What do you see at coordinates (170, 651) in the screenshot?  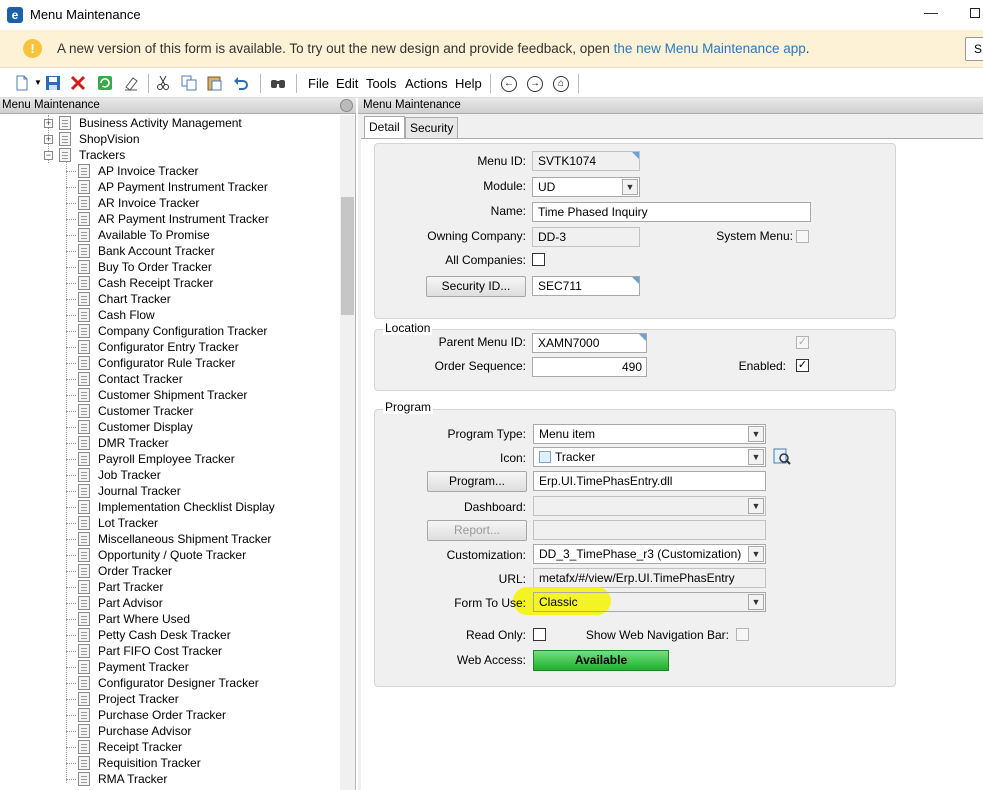 I see `tree-item: Part FIFO Cost Tracker` at bounding box center [170, 651].